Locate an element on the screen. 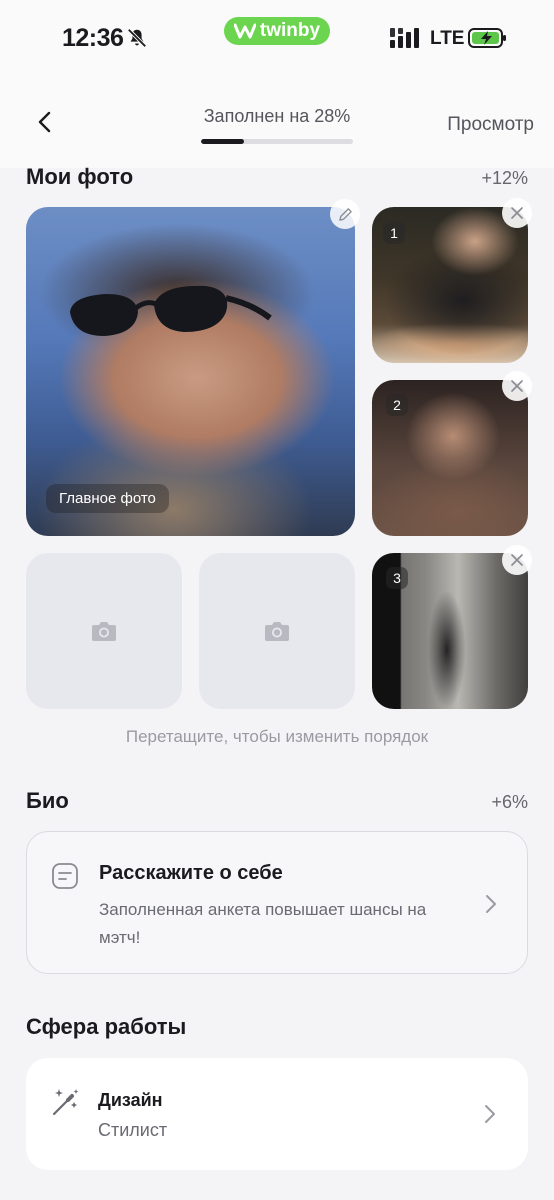 The image size is (554, 1200). photo-order-number: 1 is located at coordinates (394, 233).